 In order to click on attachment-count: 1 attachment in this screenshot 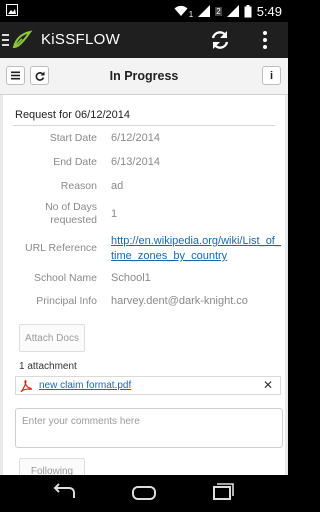, I will do `click(48, 366)`.